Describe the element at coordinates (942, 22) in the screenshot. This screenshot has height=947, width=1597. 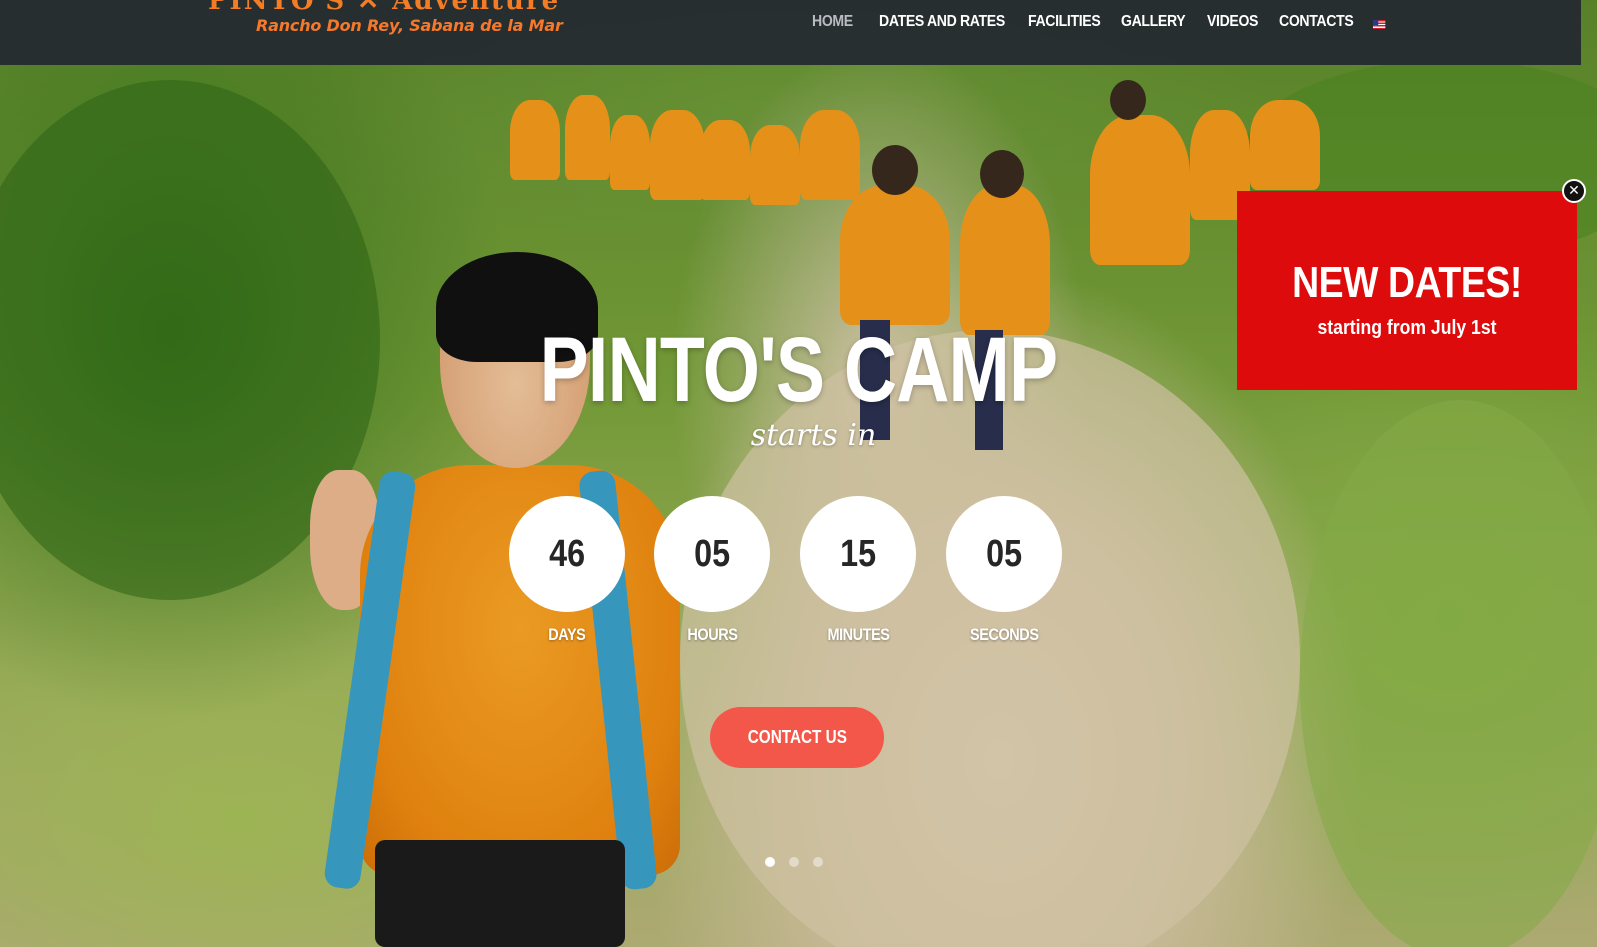
I see `nav-item-dates-and-rates: DATES AND RATES` at that location.